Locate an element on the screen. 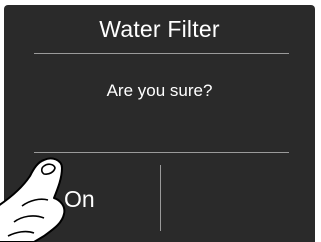 This screenshot has height=242, width=321. buttons-divider is located at coordinates (161, 152).